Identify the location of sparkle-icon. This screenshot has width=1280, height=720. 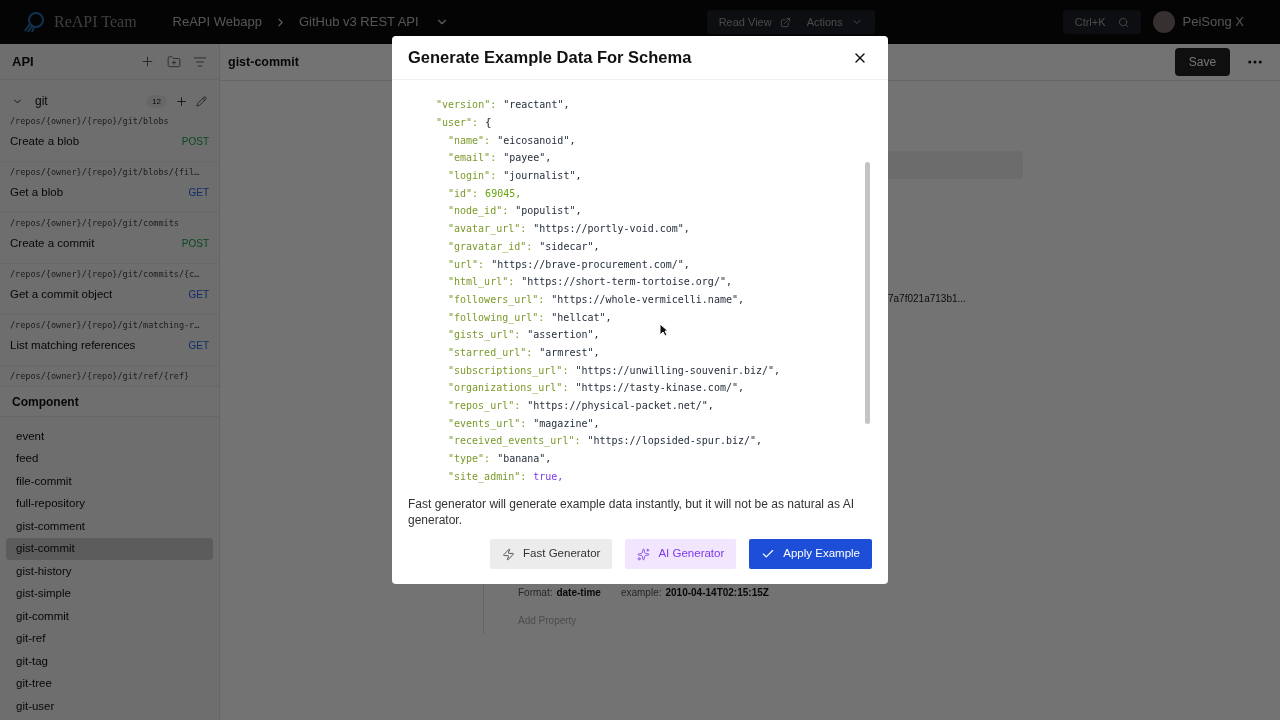
(644, 554).